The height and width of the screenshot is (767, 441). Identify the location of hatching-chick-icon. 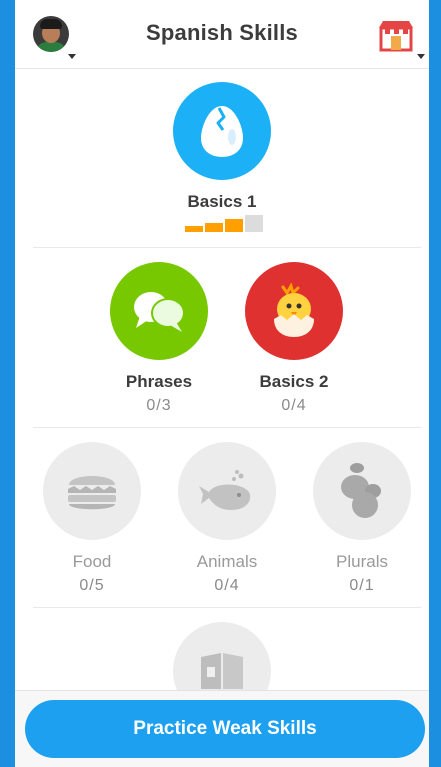
(294, 310).